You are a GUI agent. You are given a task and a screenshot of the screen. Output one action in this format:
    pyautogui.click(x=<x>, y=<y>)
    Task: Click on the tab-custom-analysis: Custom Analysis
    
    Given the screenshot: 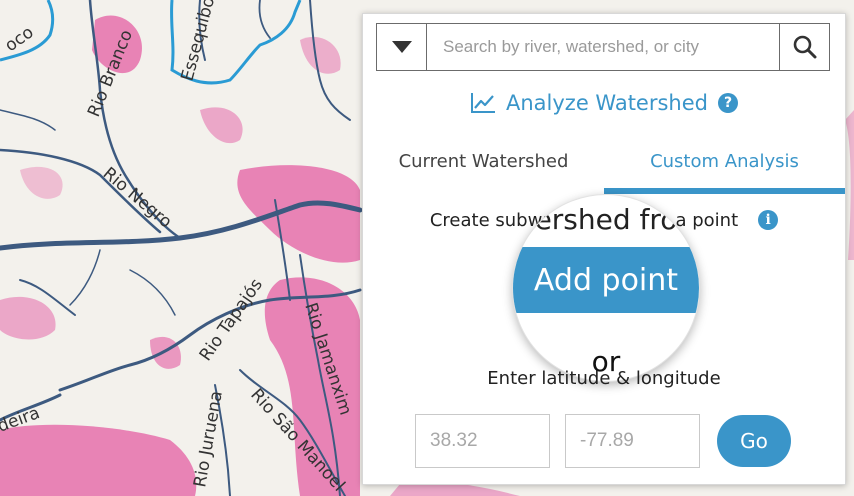 What is the action you would take?
    pyautogui.click(x=724, y=161)
    